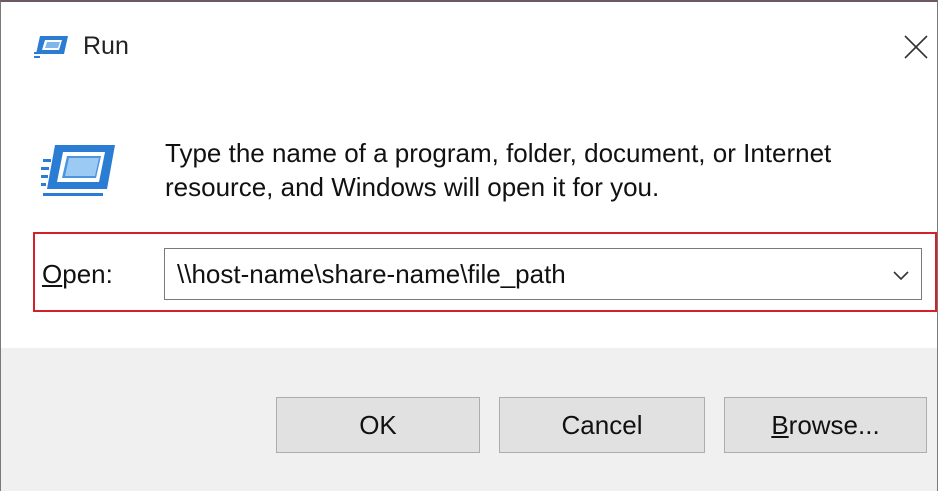 The height and width of the screenshot is (491, 938). I want to click on cancel-button: Cancel, so click(602, 425).